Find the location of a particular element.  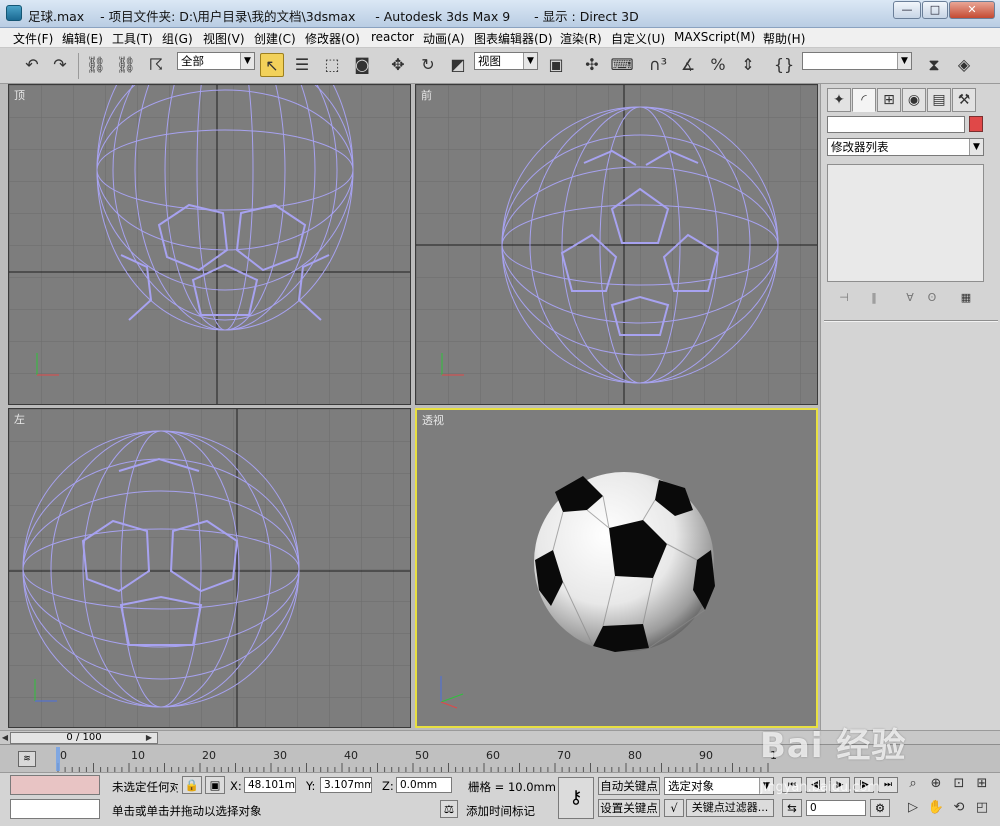

zoom-extents-all-icon: ⊞ is located at coordinates (982, 784).